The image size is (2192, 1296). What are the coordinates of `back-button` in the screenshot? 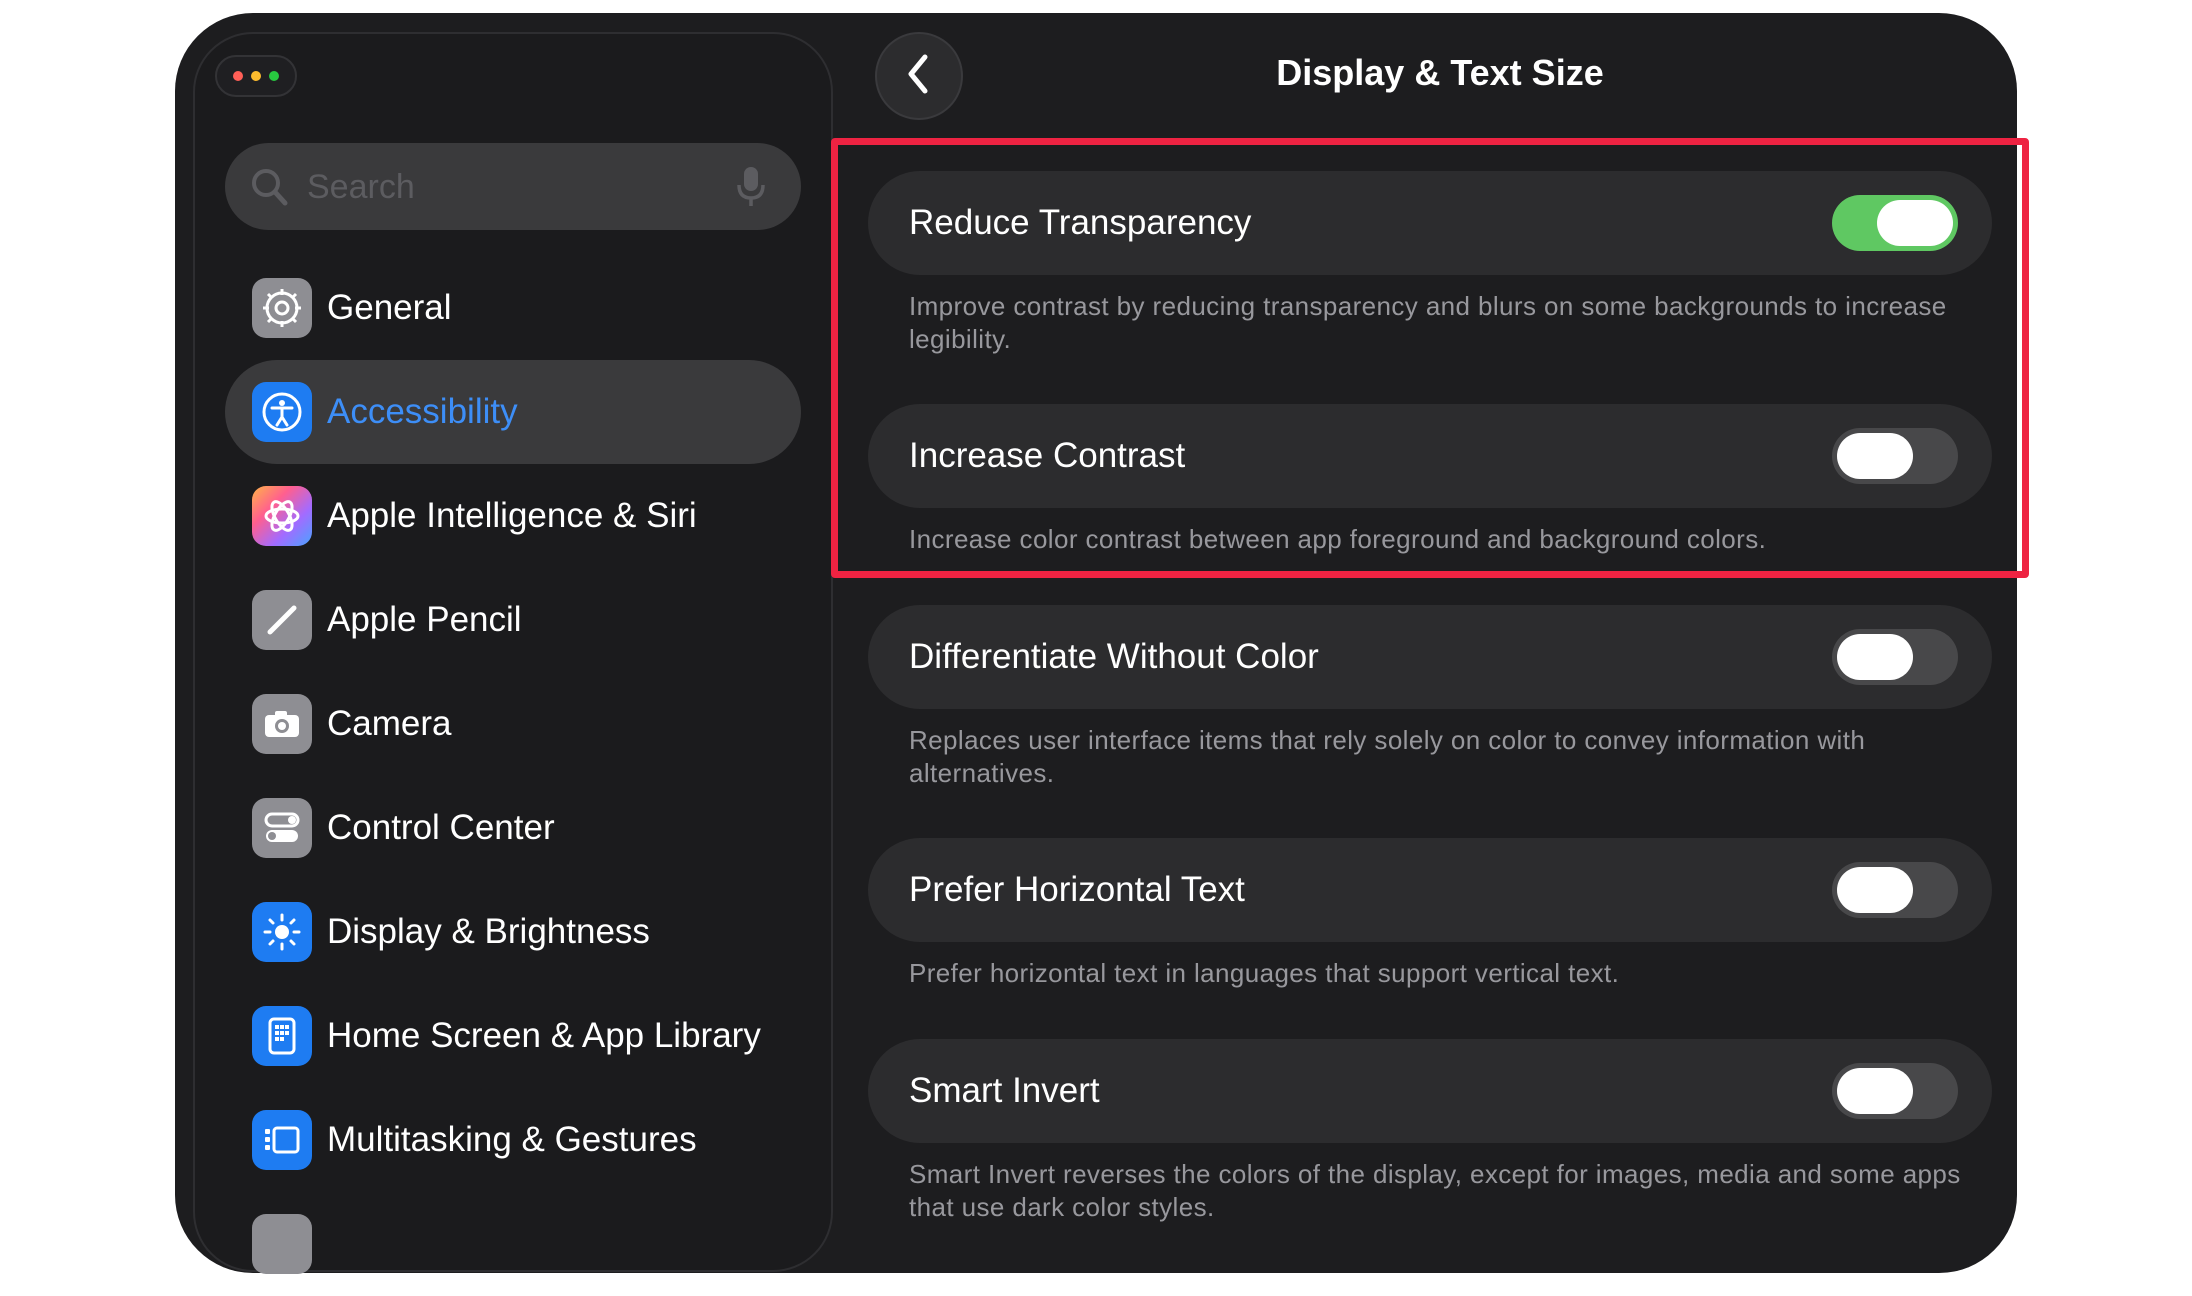 It's located at (919, 76).